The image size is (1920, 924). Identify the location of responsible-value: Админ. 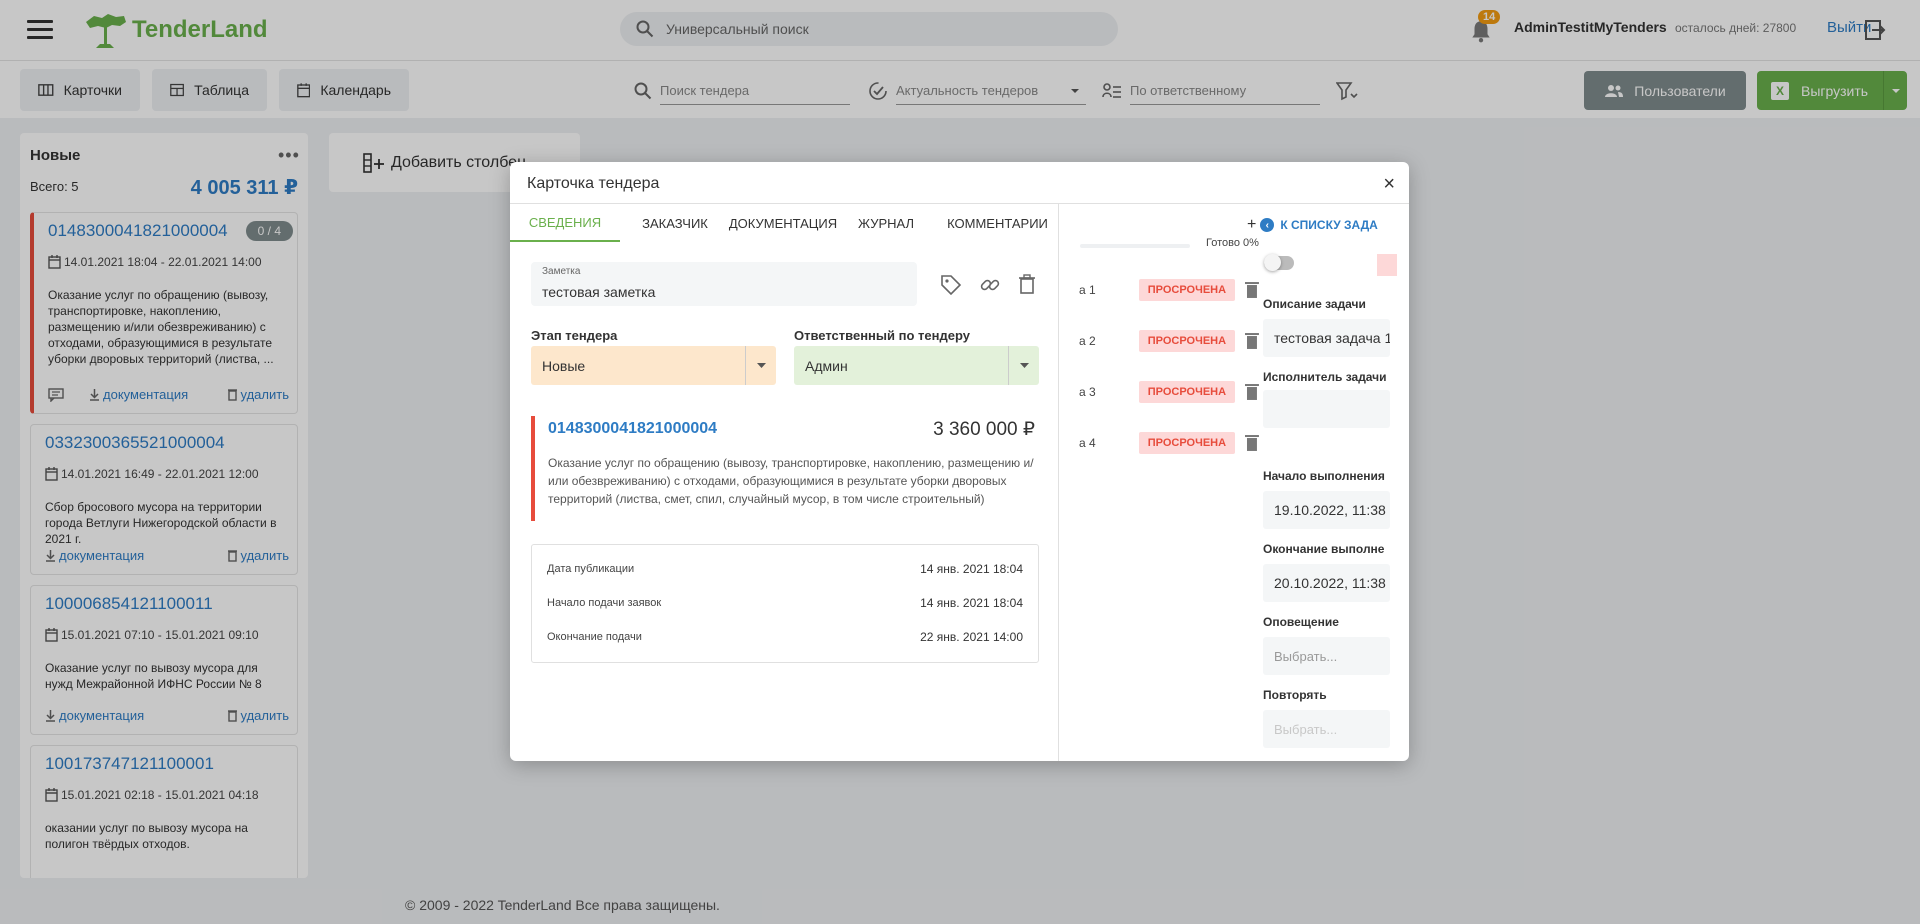
(826, 365).